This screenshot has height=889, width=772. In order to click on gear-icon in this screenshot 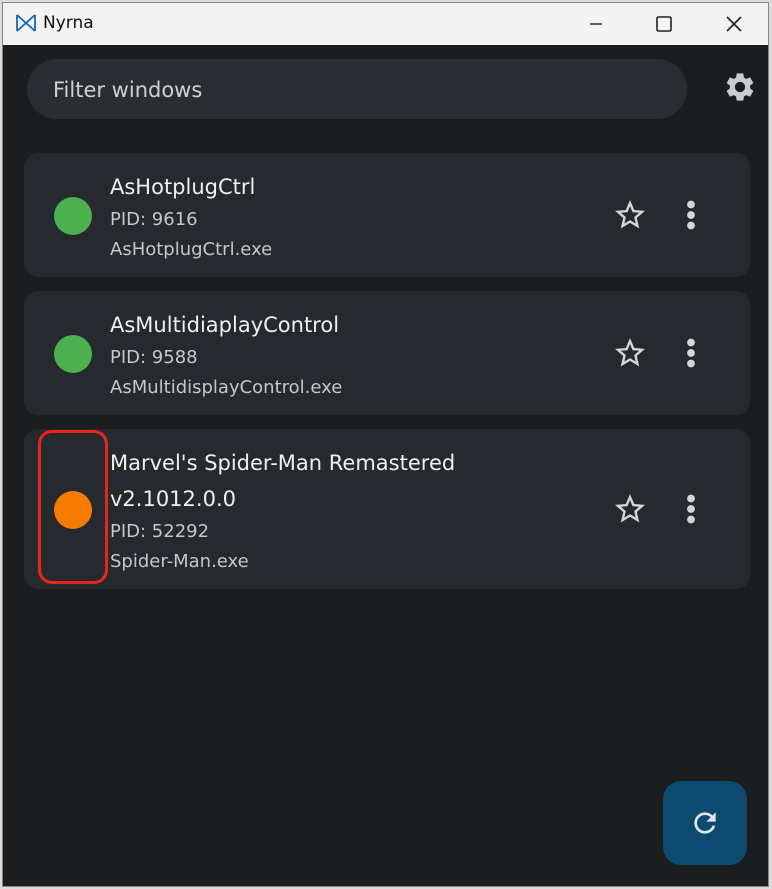, I will do `click(740, 87)`.